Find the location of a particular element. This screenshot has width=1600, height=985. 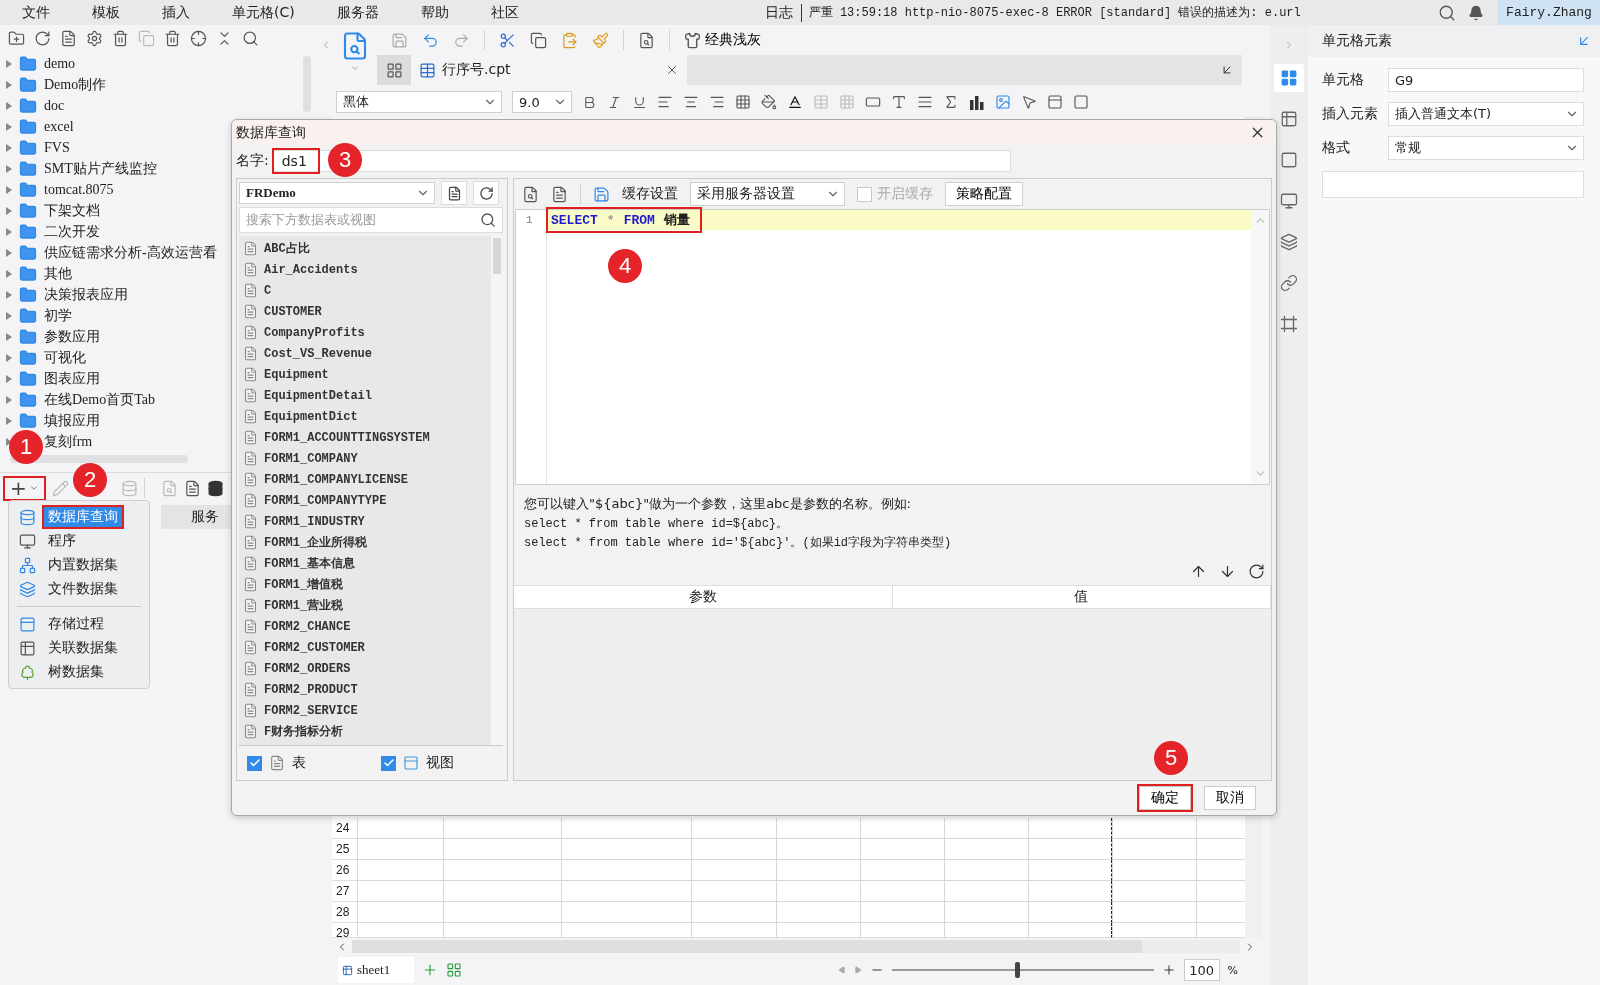

tree-item: 初学 is located at coordinates (58, 315).